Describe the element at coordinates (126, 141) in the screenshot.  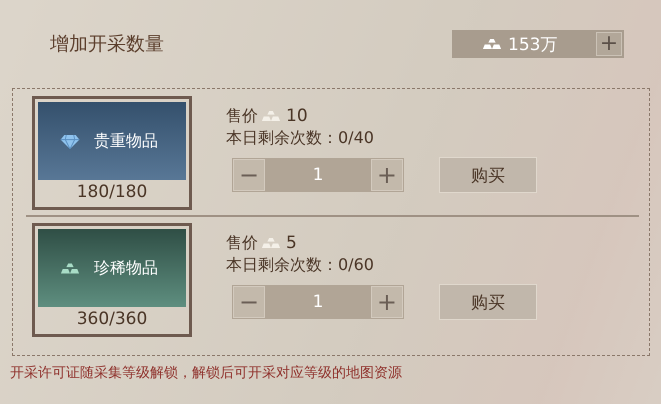
I see `item-name: 贵重物品` at that location.